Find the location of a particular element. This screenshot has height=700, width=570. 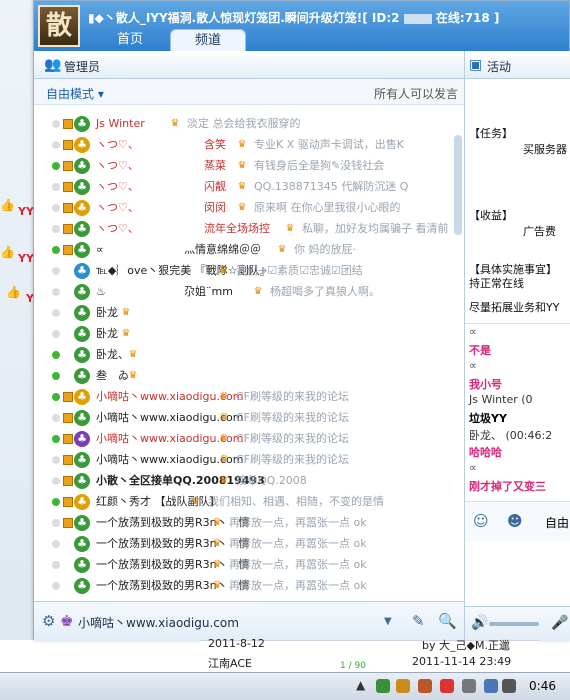

settings-icon: ⚙ is located at coordinates (48, 621).